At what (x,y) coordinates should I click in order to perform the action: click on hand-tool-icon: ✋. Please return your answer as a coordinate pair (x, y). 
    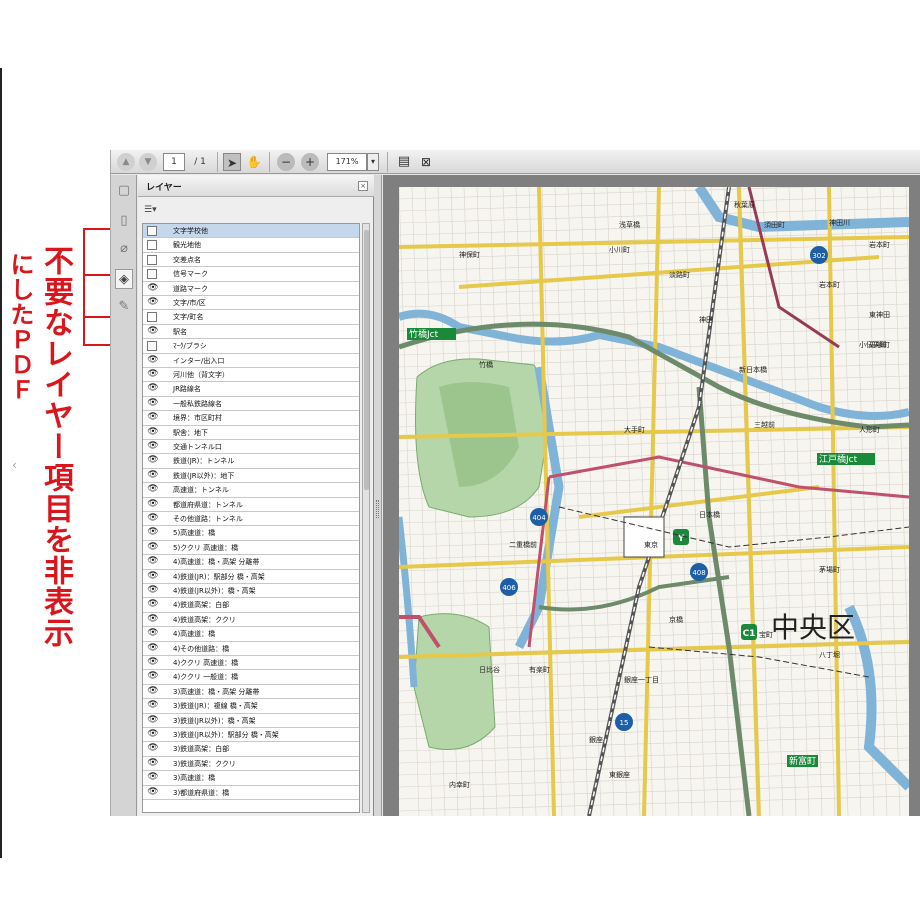
    Looking at the image, I should click on (254, 162).